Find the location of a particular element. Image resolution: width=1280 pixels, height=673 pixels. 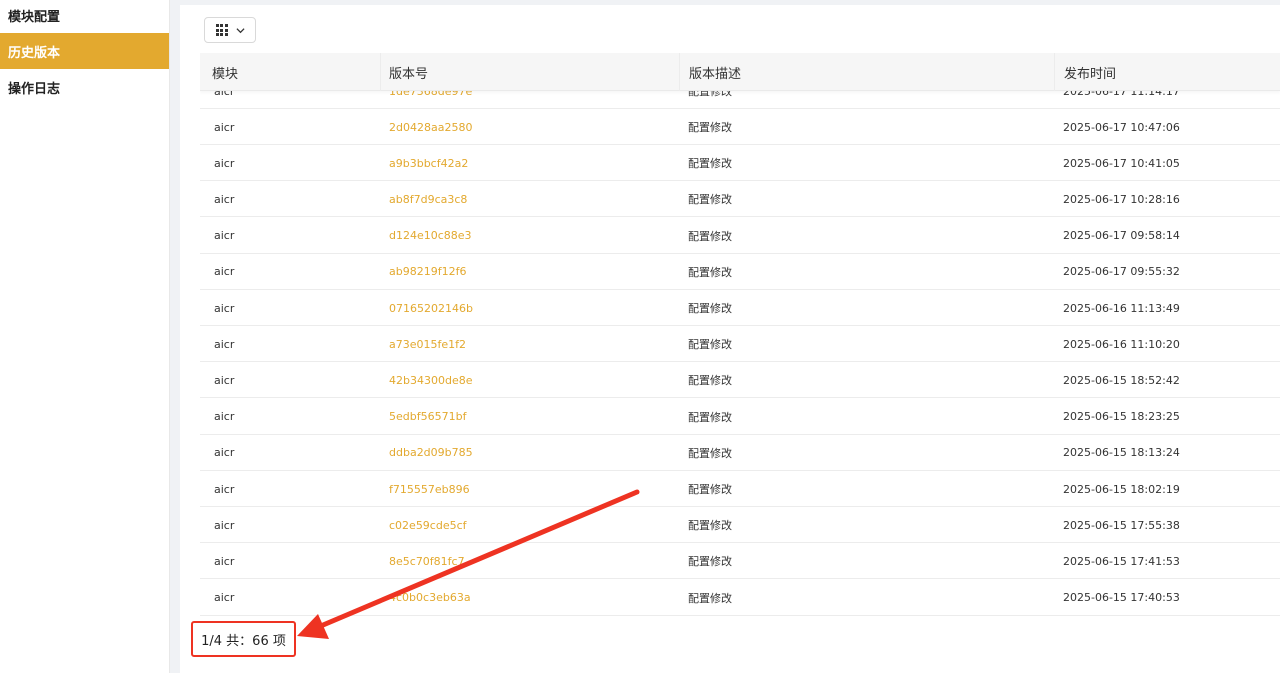

cell-publish-time: 2025-06-15 17:41:53 is located at coordinates (1121, 561).